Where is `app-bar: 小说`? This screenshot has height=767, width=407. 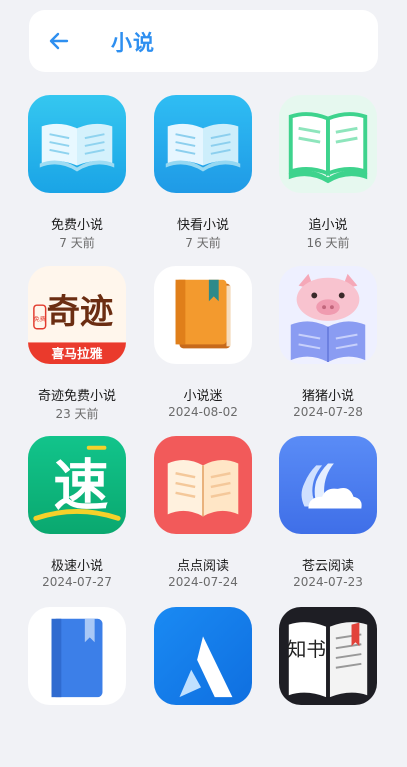 app-bar: 小说 is located at coordinates (203, 41).